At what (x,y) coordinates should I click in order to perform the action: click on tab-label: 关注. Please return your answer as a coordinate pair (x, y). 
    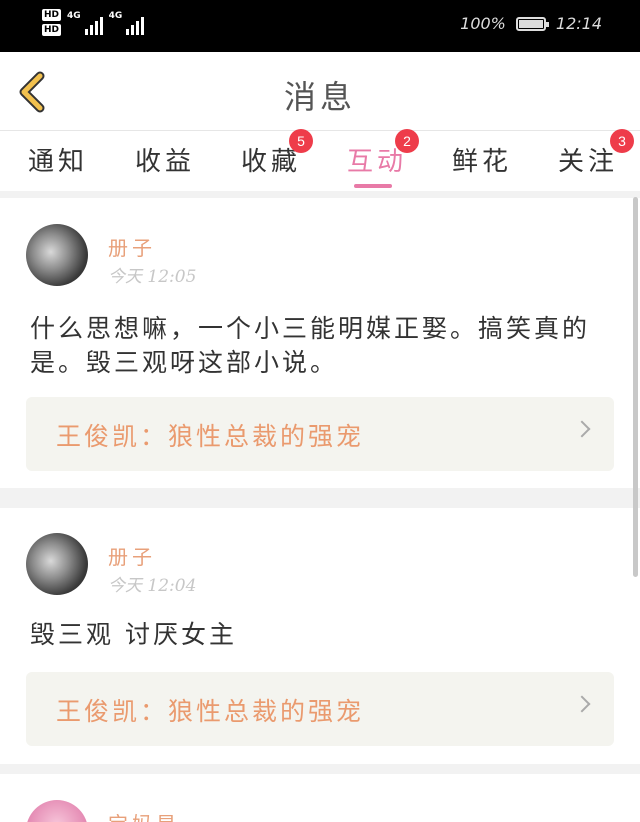
    Looking at the image, I should click on (588, 162).